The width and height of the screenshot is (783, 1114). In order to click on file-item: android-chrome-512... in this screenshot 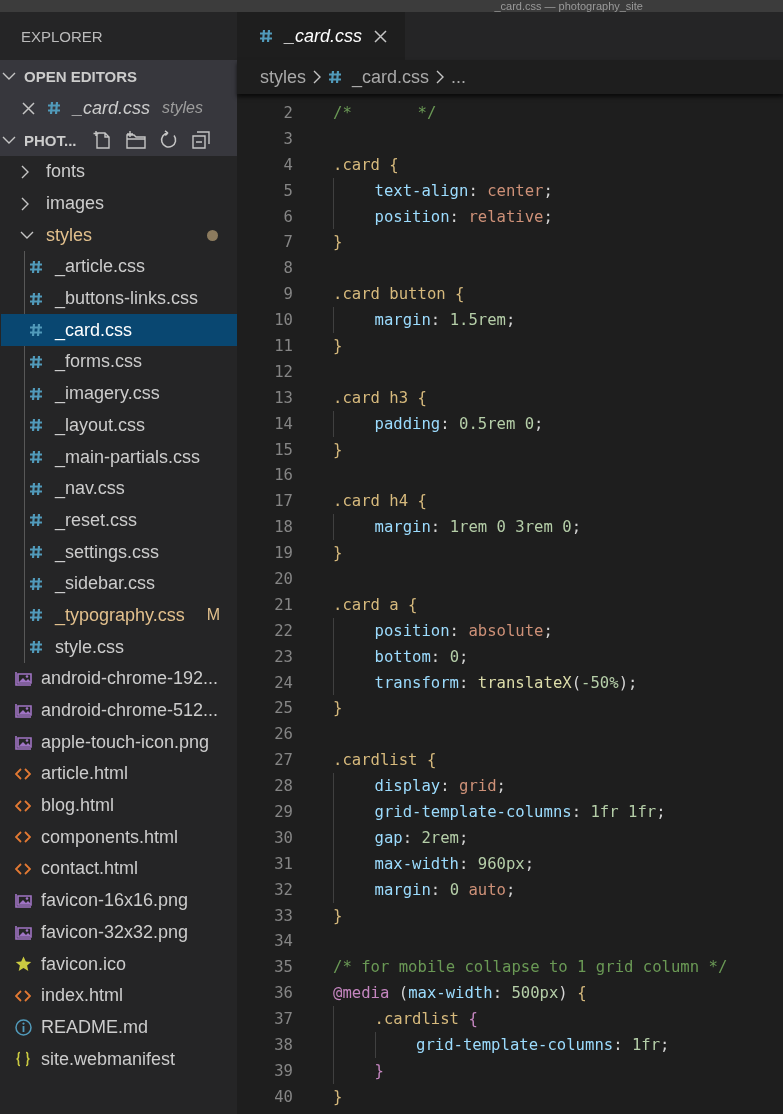, I will do `click(118, 710)`.